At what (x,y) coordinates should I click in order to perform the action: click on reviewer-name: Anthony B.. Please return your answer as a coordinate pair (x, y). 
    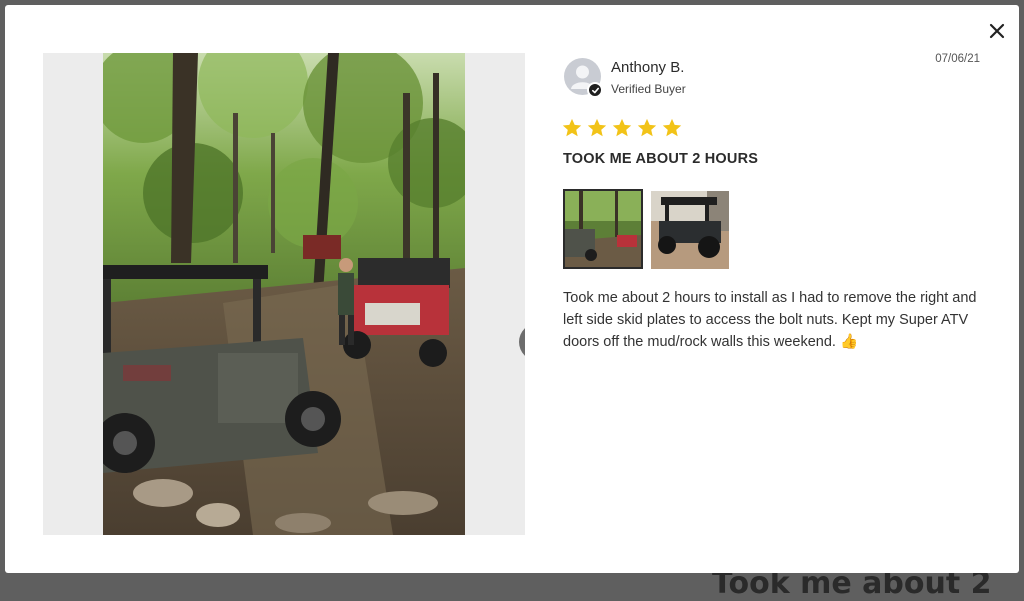
    Looking at the image, I should click on (648, 67).